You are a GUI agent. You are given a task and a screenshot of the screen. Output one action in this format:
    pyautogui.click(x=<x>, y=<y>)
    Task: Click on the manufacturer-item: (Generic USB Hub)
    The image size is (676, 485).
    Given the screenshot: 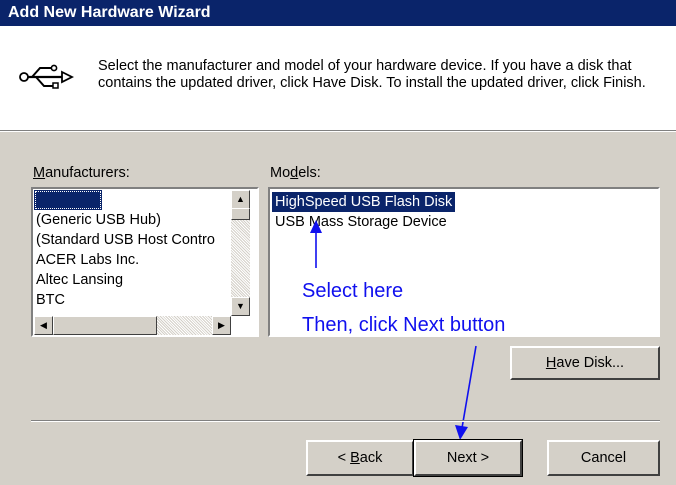 What is the action you would take?
    pyautogui.click(x=131, y=220)
    